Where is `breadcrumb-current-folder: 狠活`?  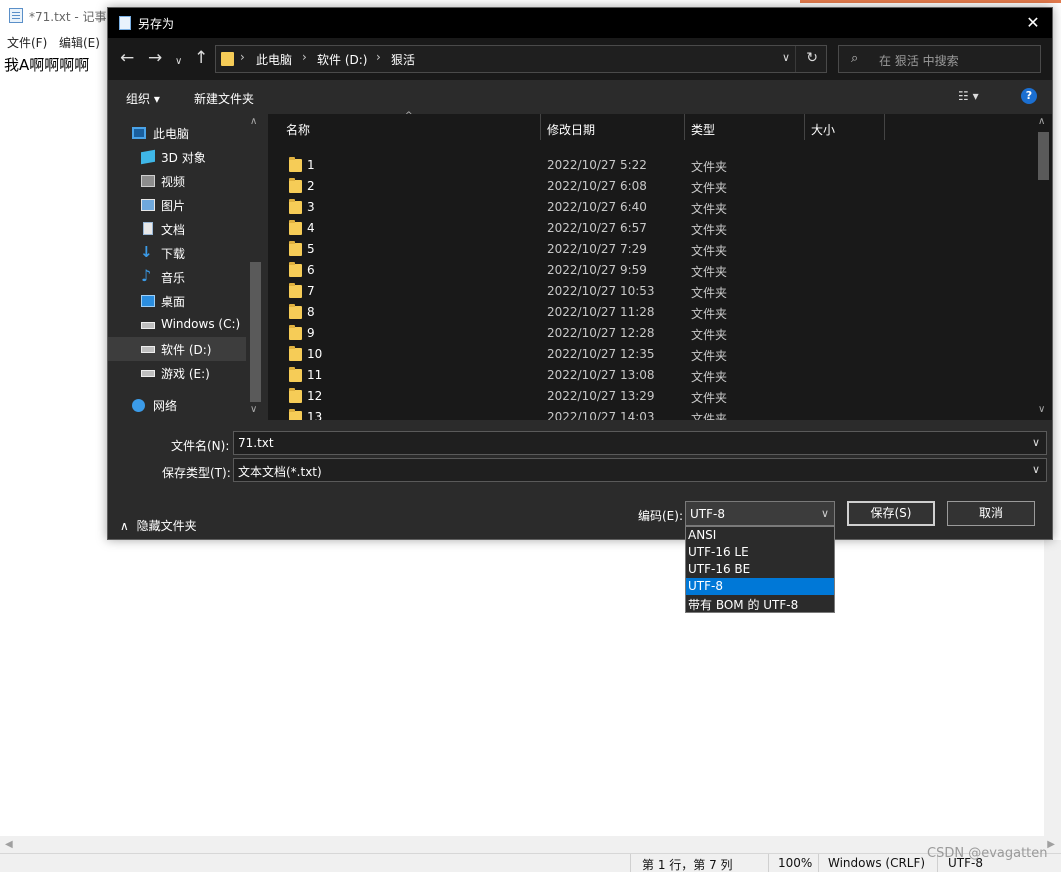 breadcrumb-current-folder: 狠活 is located at coordinates (403, 59).